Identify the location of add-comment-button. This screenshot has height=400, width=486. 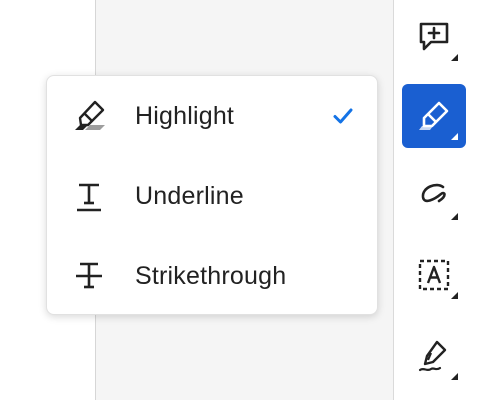
(434, 37).